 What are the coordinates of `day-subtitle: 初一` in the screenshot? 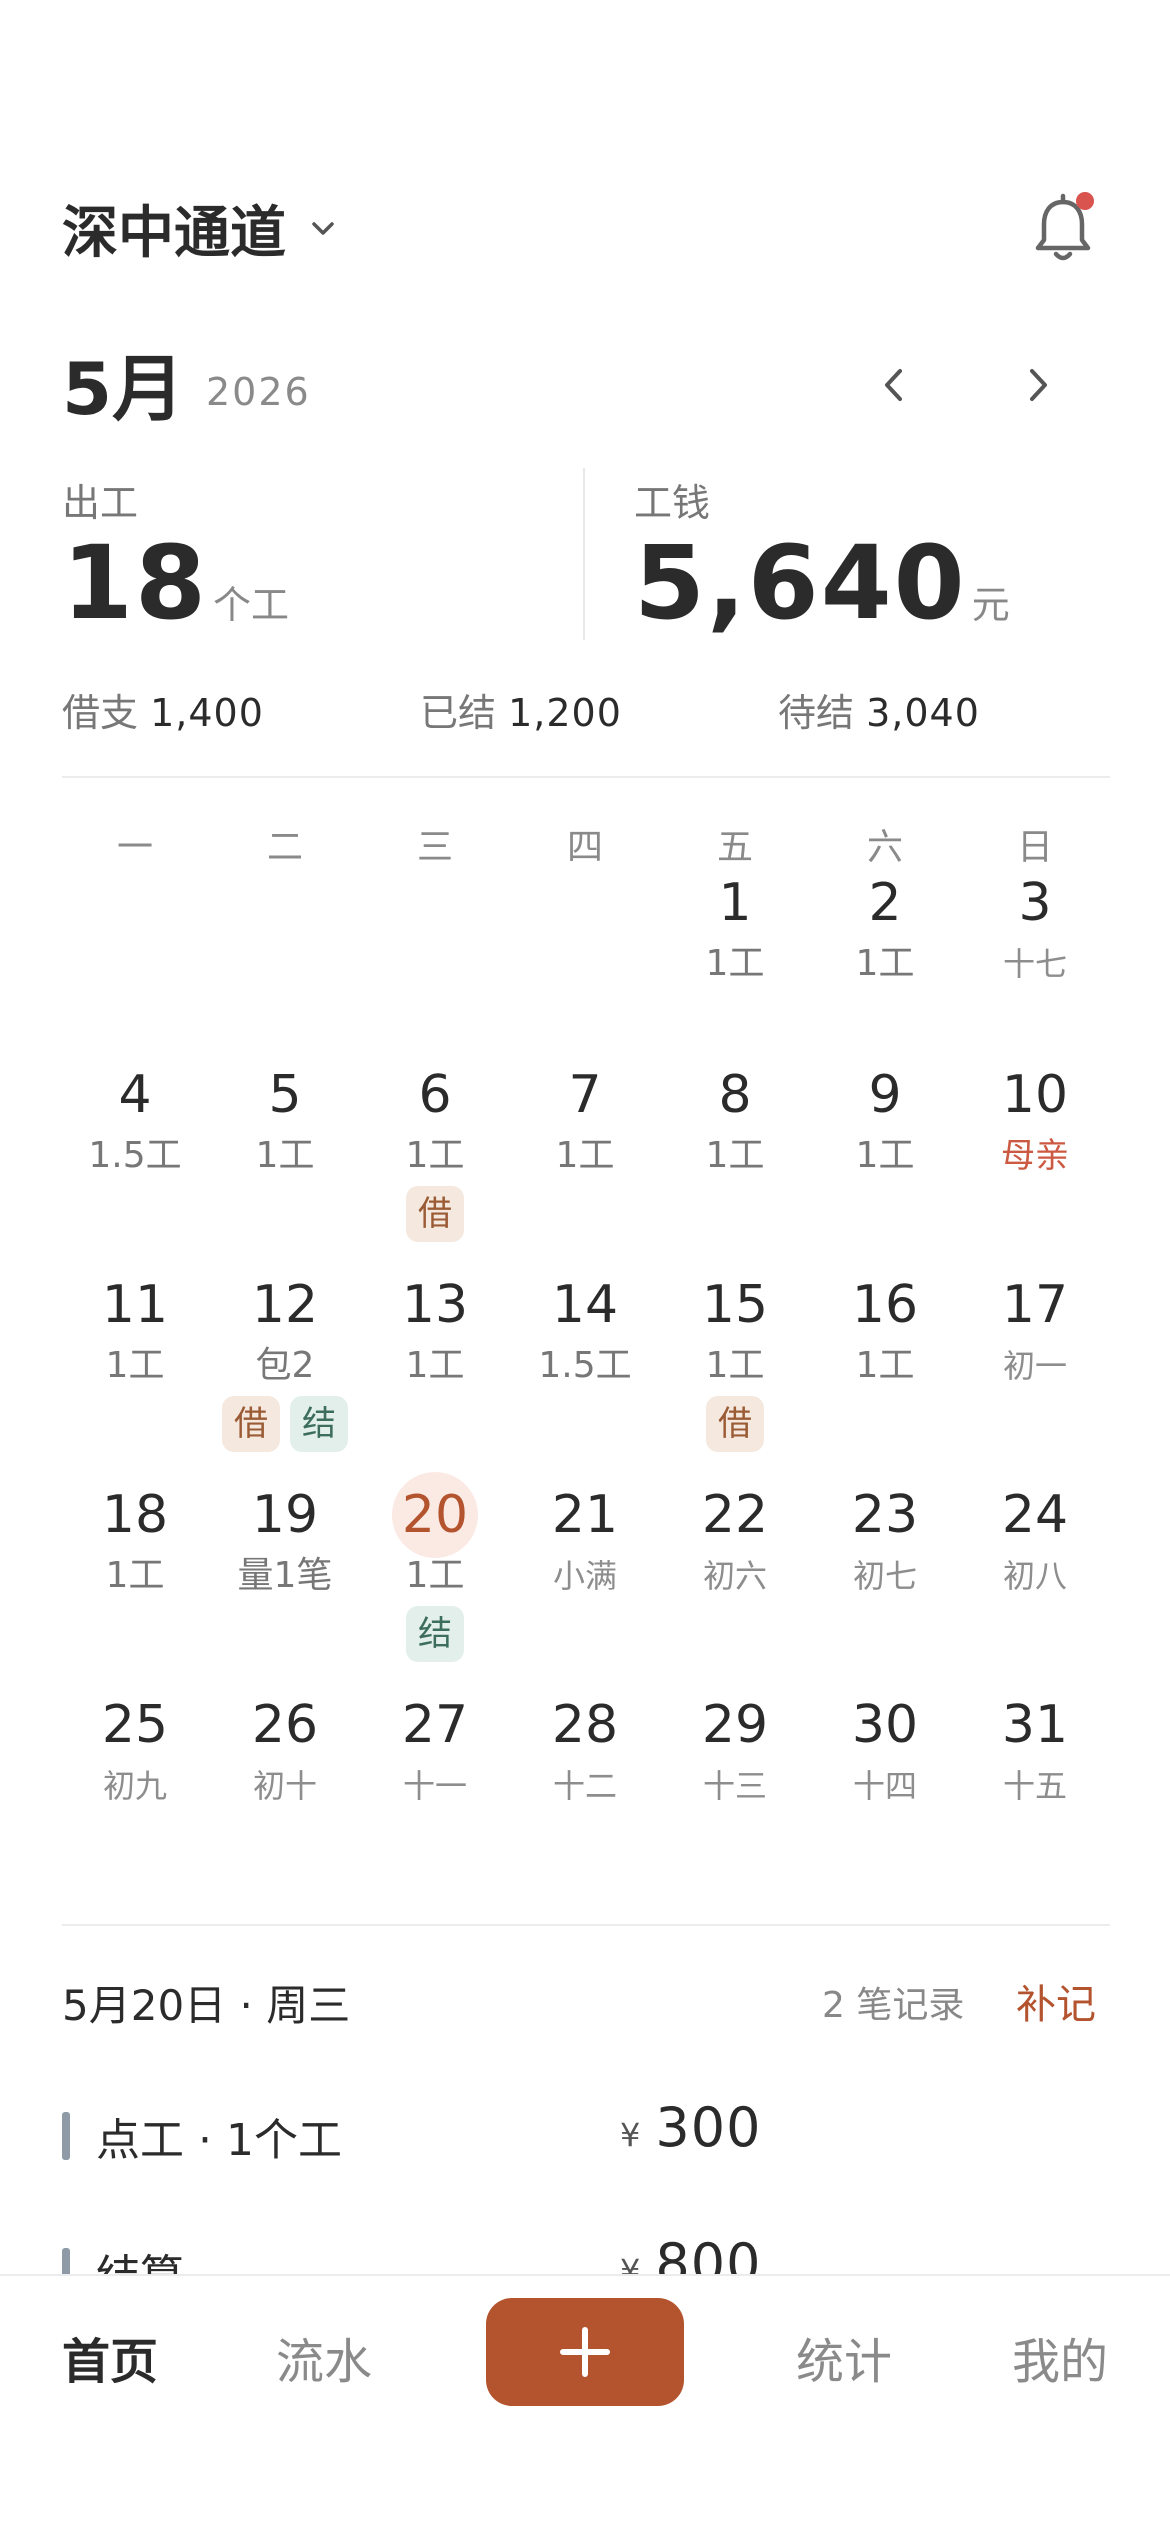 It's located at (1034, 1366).